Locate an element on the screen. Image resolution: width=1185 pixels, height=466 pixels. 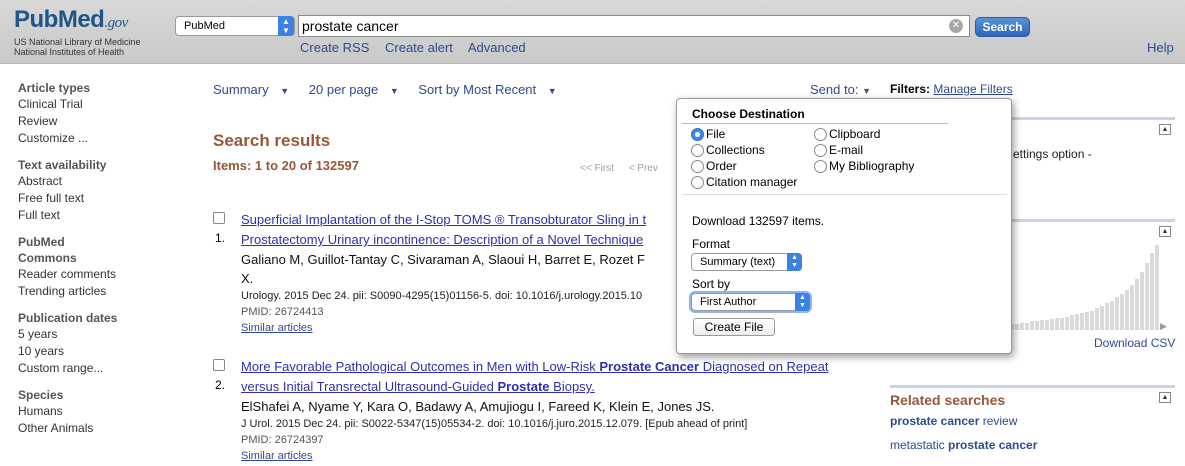
pager-first: << First is located at coordinates (597, 168).